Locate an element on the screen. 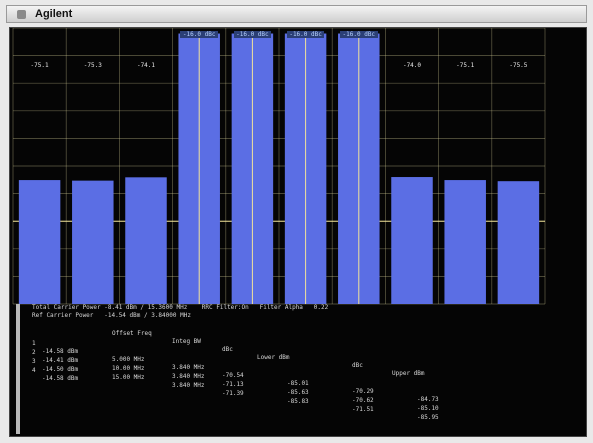 Image resolution: width=593 pixels, height=443 pixels. row-lower-dbc: -70.54 is located at coordinates (233, 375).